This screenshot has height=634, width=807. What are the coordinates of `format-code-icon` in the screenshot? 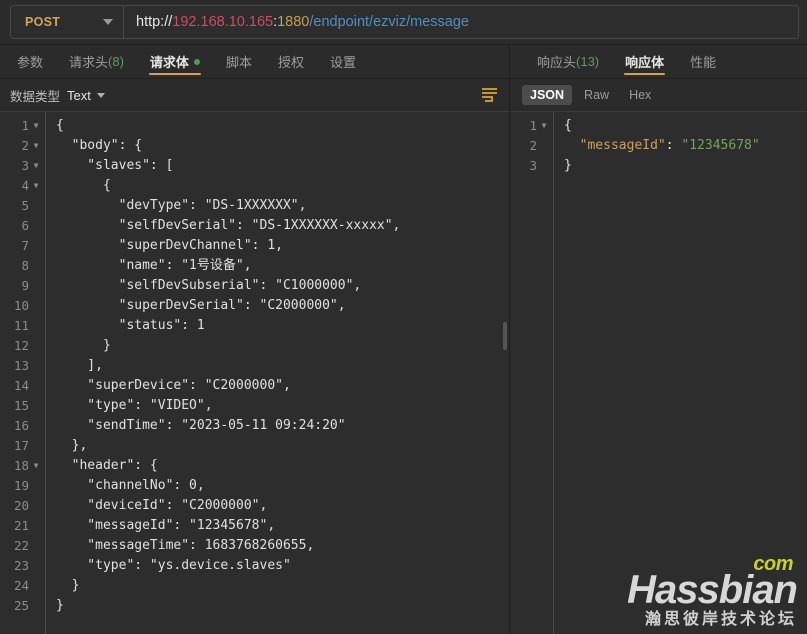 It's located at (490, 95).